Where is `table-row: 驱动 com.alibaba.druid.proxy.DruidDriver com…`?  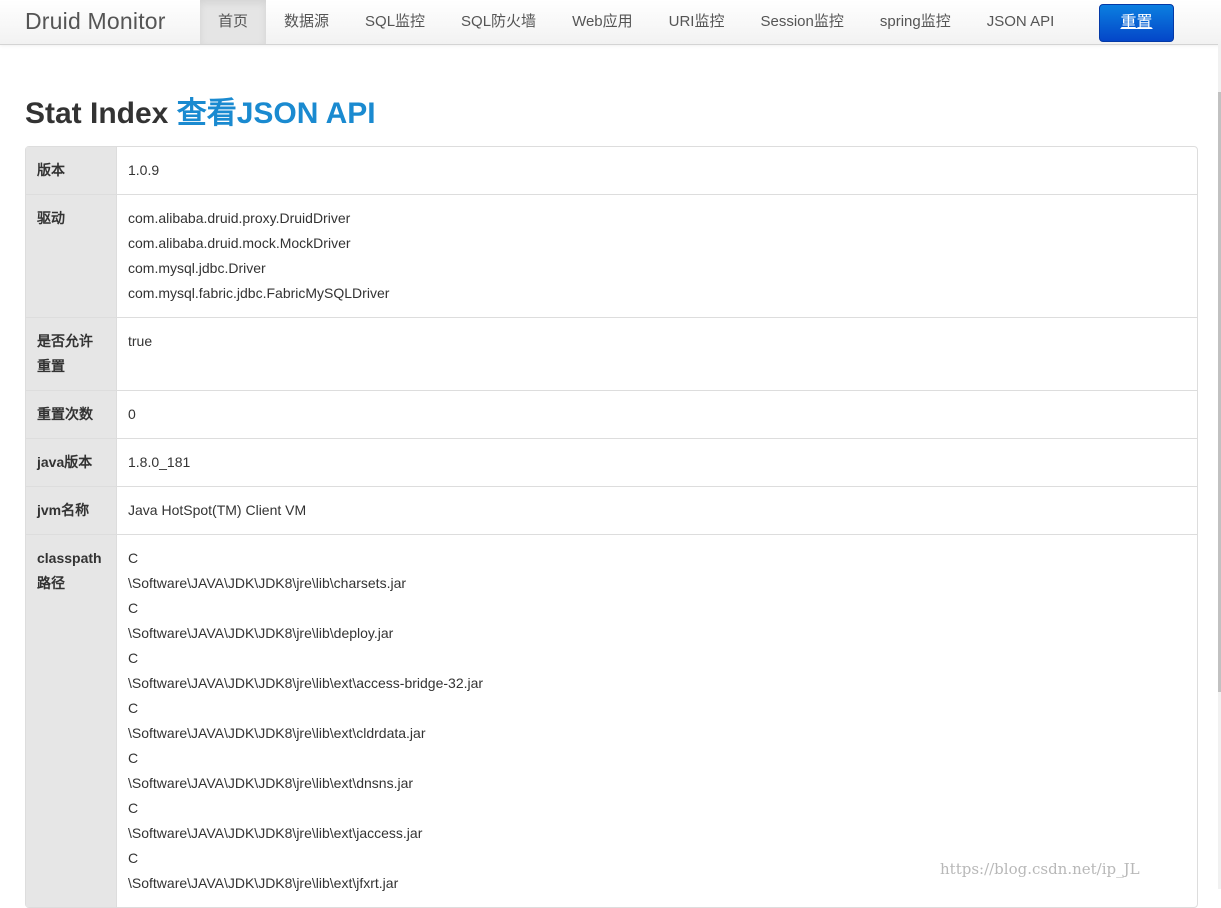 table-row: 驱动 com.alibaba.druid.proxy.DruidDriver com… is located at coordinates (611, 255).